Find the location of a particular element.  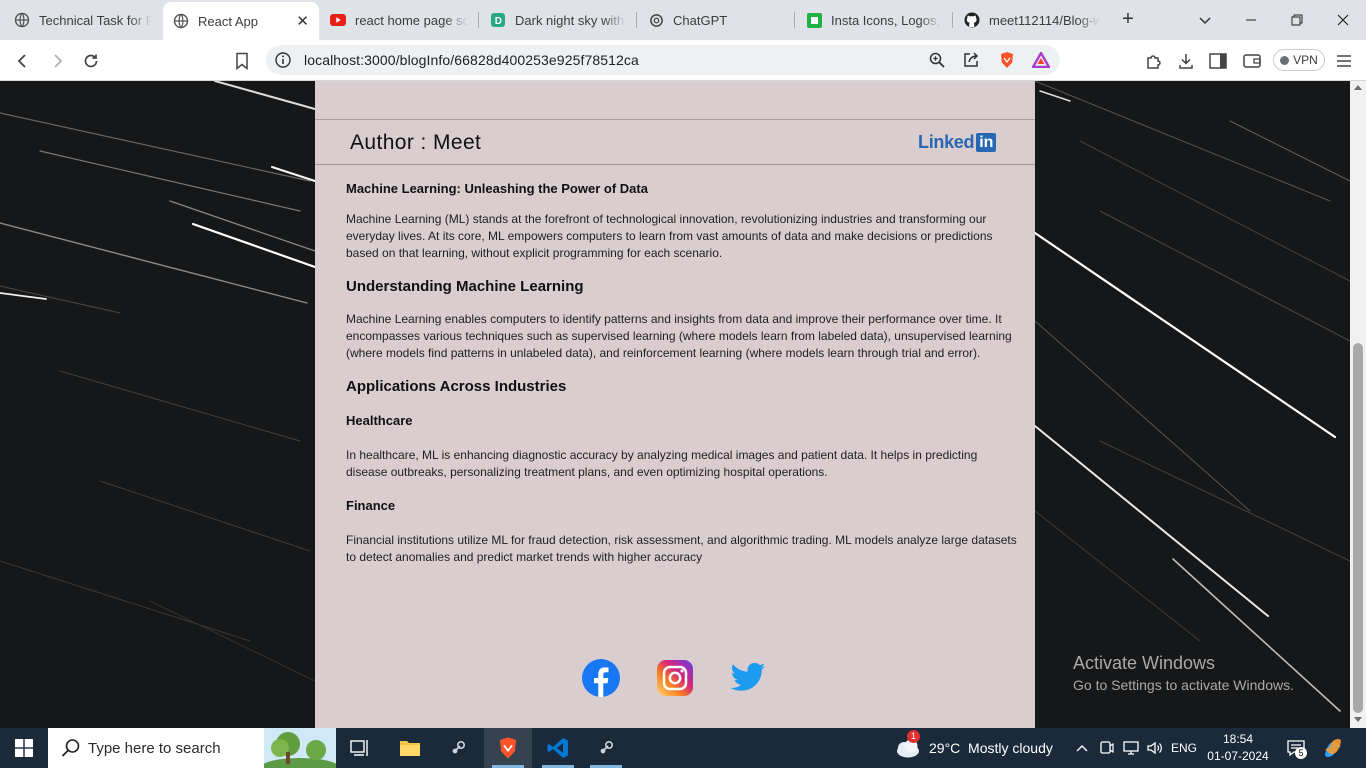

youtube-icon is located at coordinates (338, 20).